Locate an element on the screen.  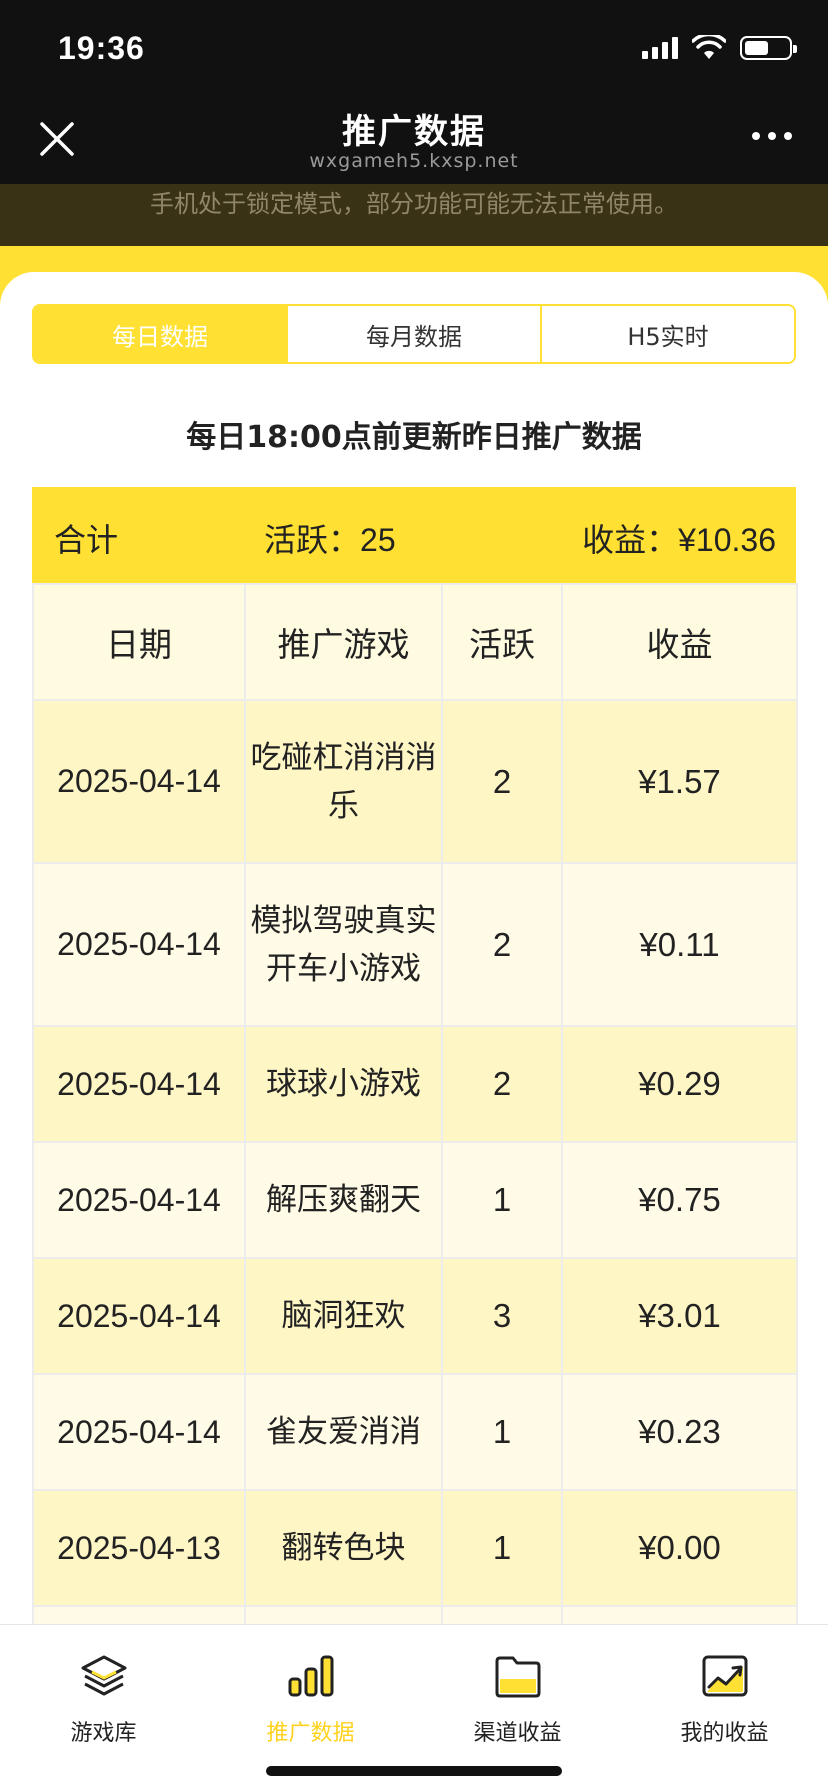
tab-daily: 每日数据 is located at coordinates (161, 334).